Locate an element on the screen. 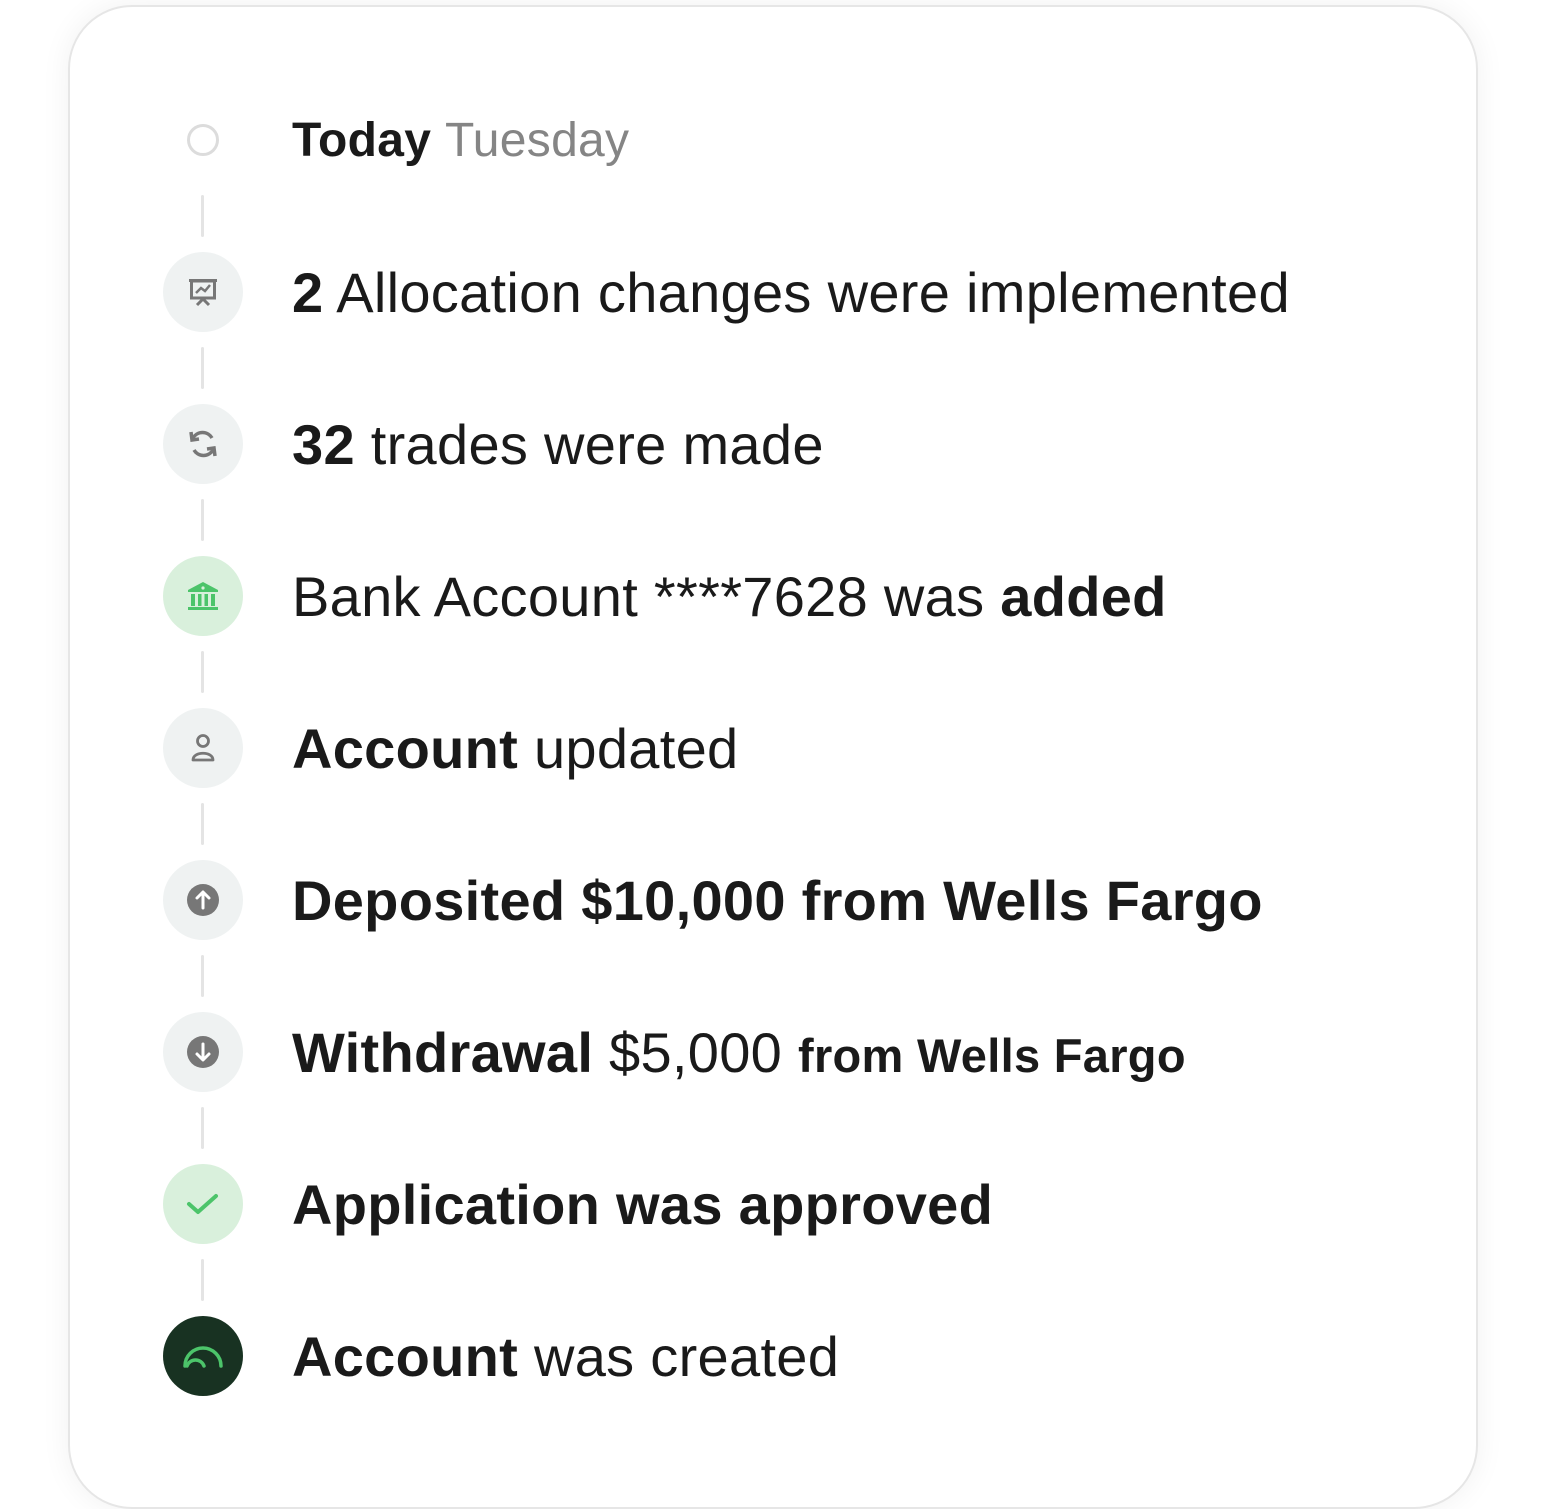 The width and height of the screenshot is (1541, 1509). timeline-item-allocation: 2 Allocation changes were implemented is located at coordinates (726, 292).